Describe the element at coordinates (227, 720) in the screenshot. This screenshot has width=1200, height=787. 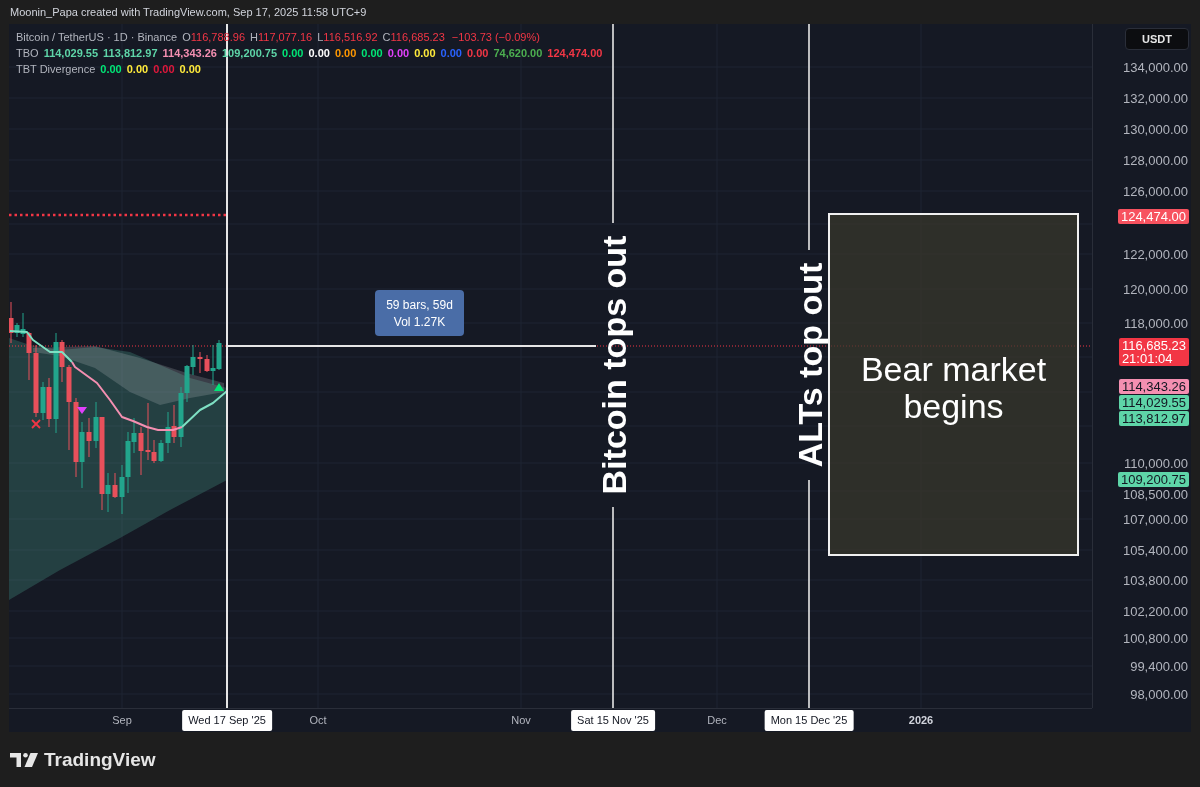
I see `date-marker: Wed 17 Sep '25` at that location.